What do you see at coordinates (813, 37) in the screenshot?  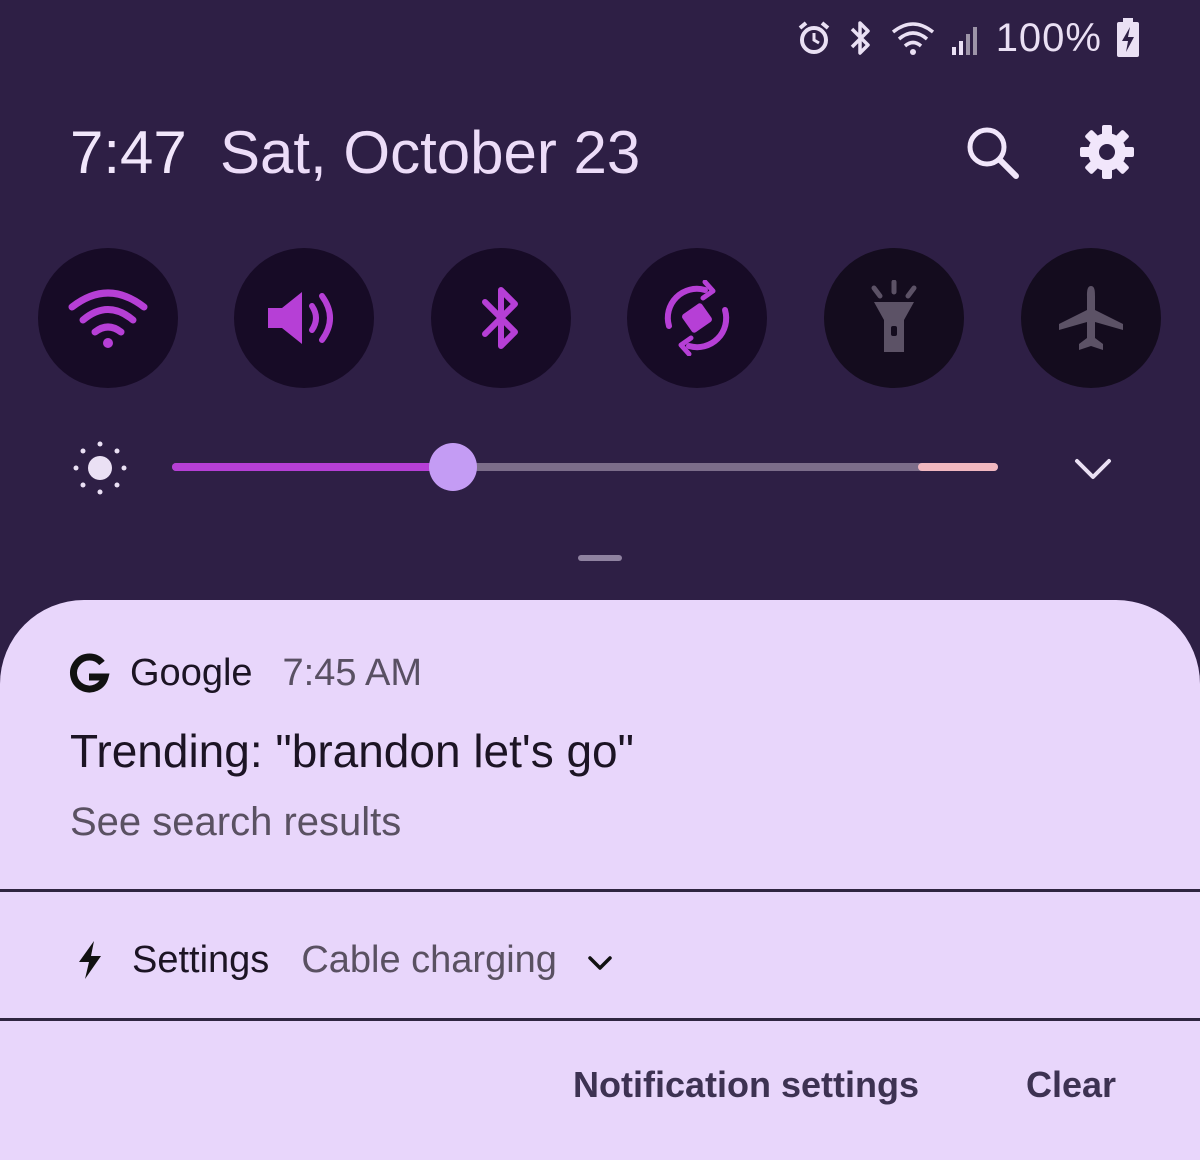 I see `alarm-icon` at bounding box center [813, 37].